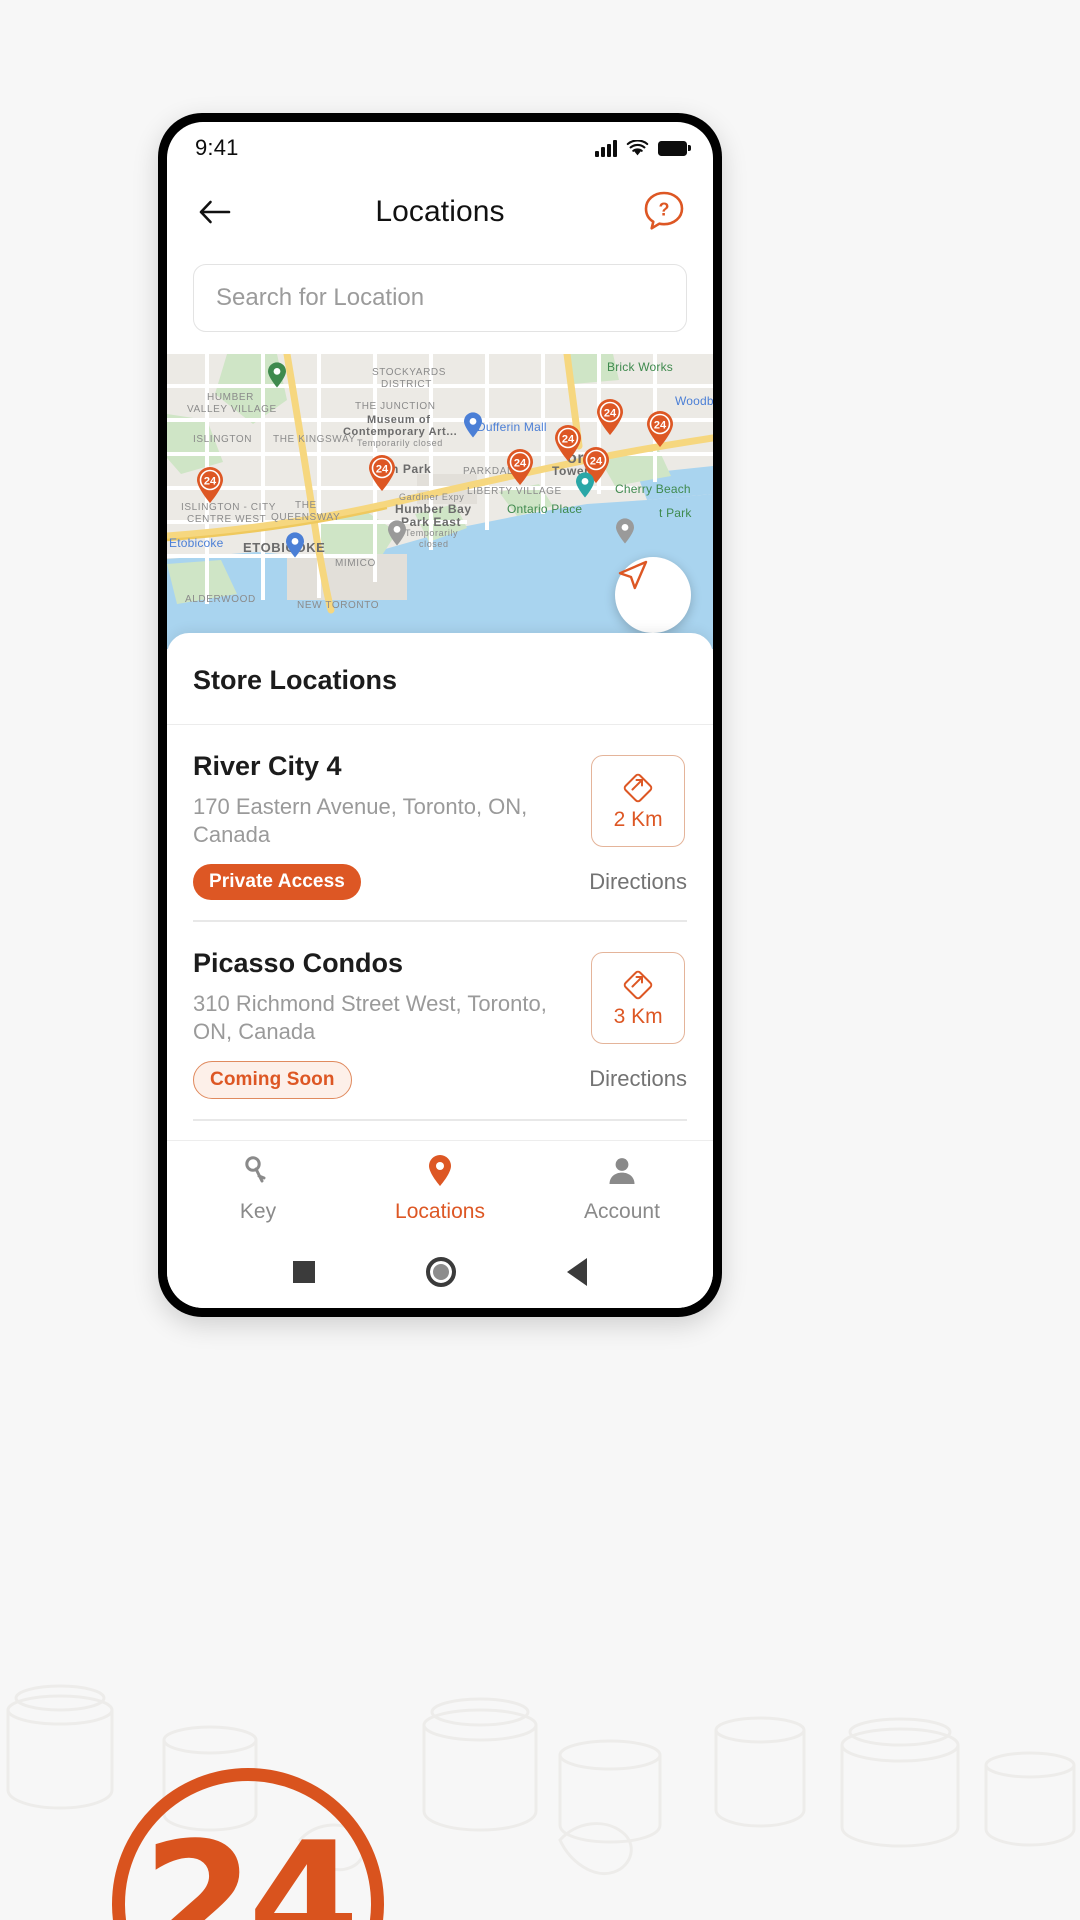 Image resolution: width=1080 pixels, height=1920 pixels. I want to click on search-section, so click(440, 302).